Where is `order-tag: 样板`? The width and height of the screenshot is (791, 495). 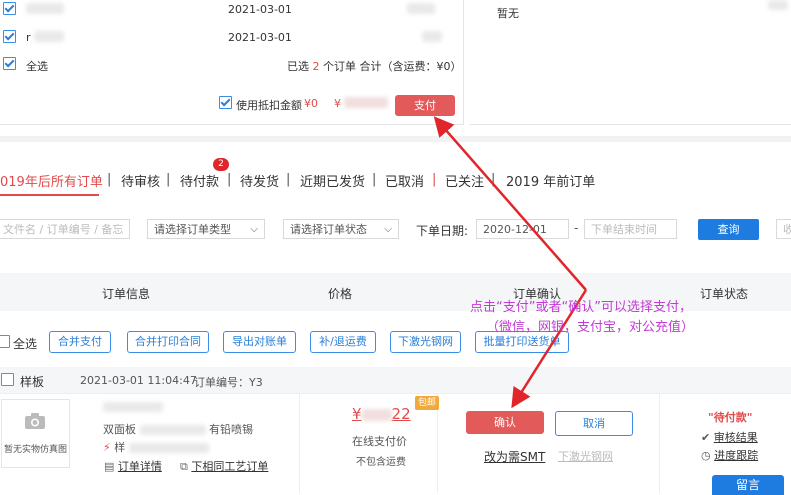 order-tag: 样板 is located at coordinates (32, 382).